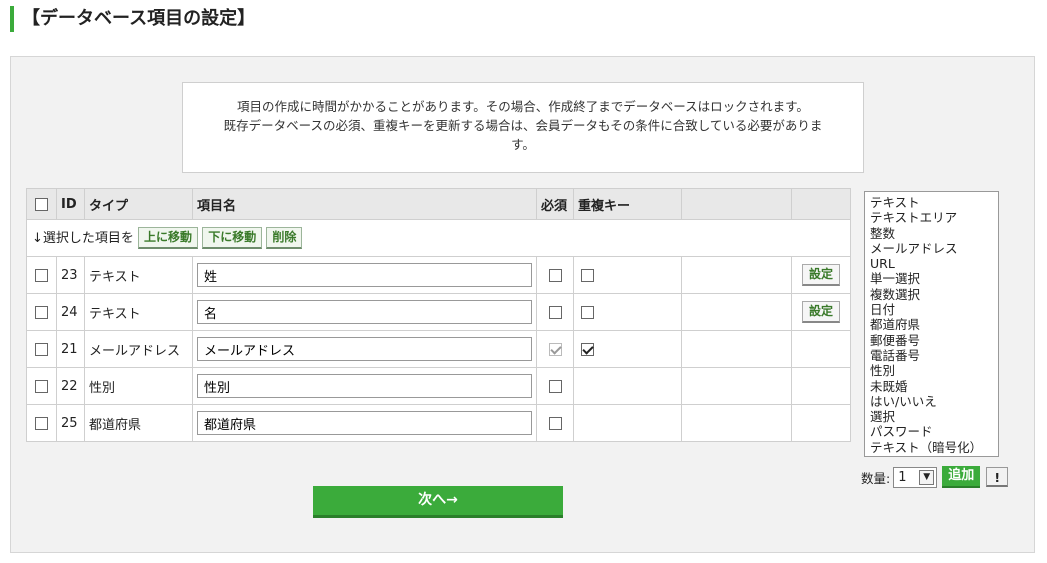 The width and height of the screenshot is (1047, 563). Describe the element at coordinates (70, 312) in the screenshot. I see `row-id: 24` at that location.